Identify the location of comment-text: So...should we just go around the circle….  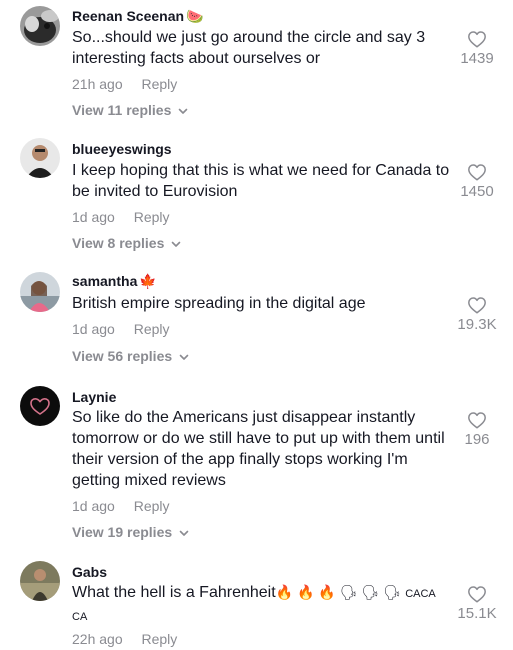
(249, 48).